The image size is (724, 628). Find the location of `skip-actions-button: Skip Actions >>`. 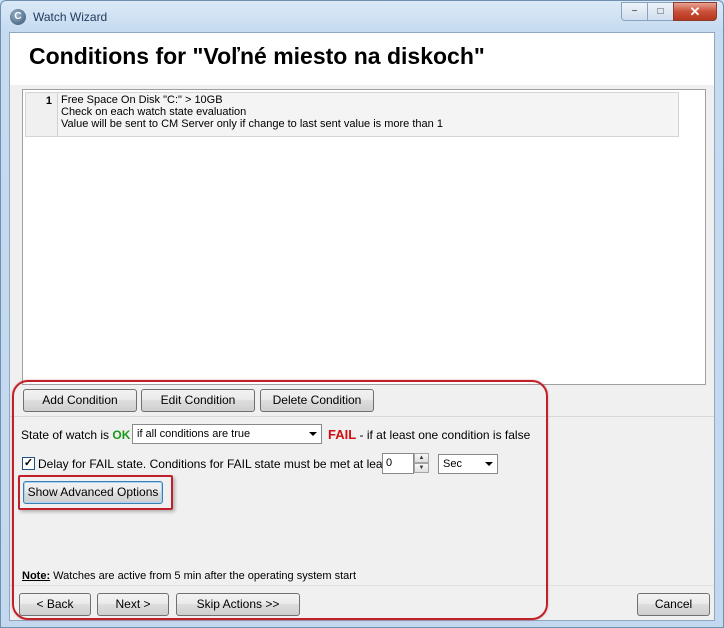

skip-actions-button: Skip Actions >> is located at coordinates (238, 604).